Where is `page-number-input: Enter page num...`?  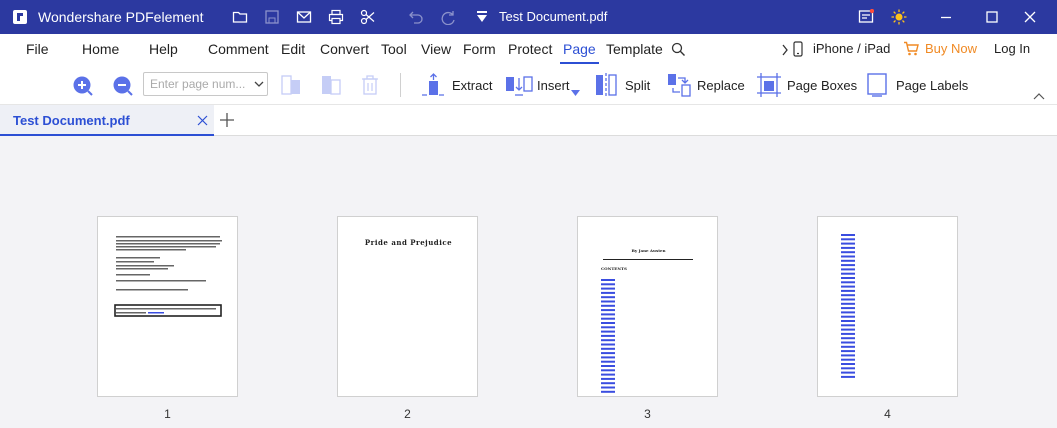 page-number-input: Enter page num... is located at coordinates (205, 84).